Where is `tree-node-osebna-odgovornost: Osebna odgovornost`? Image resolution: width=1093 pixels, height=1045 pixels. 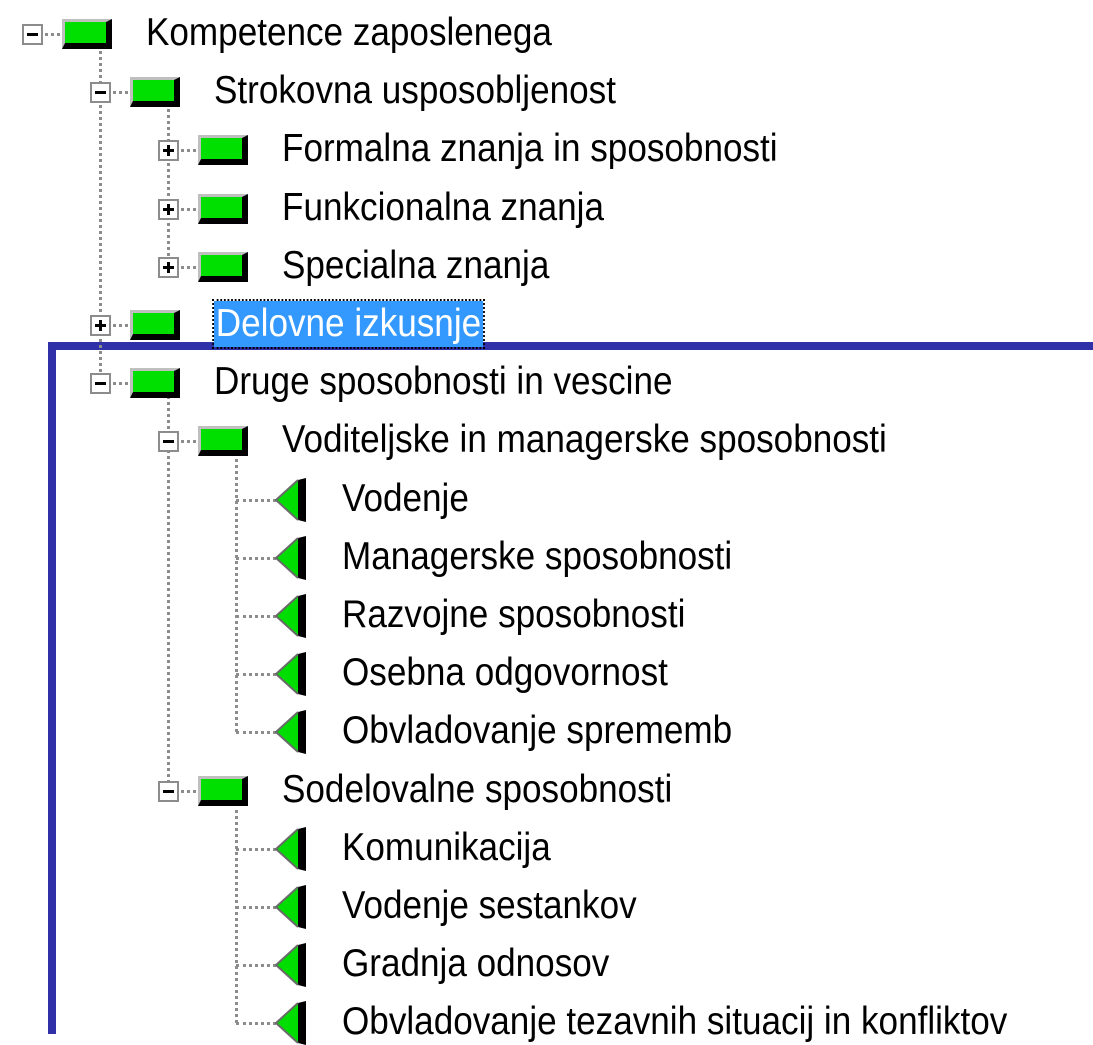
tree-node-osebna-odgovornost: Osebna odgovornost is located at coordinates (505, 673).